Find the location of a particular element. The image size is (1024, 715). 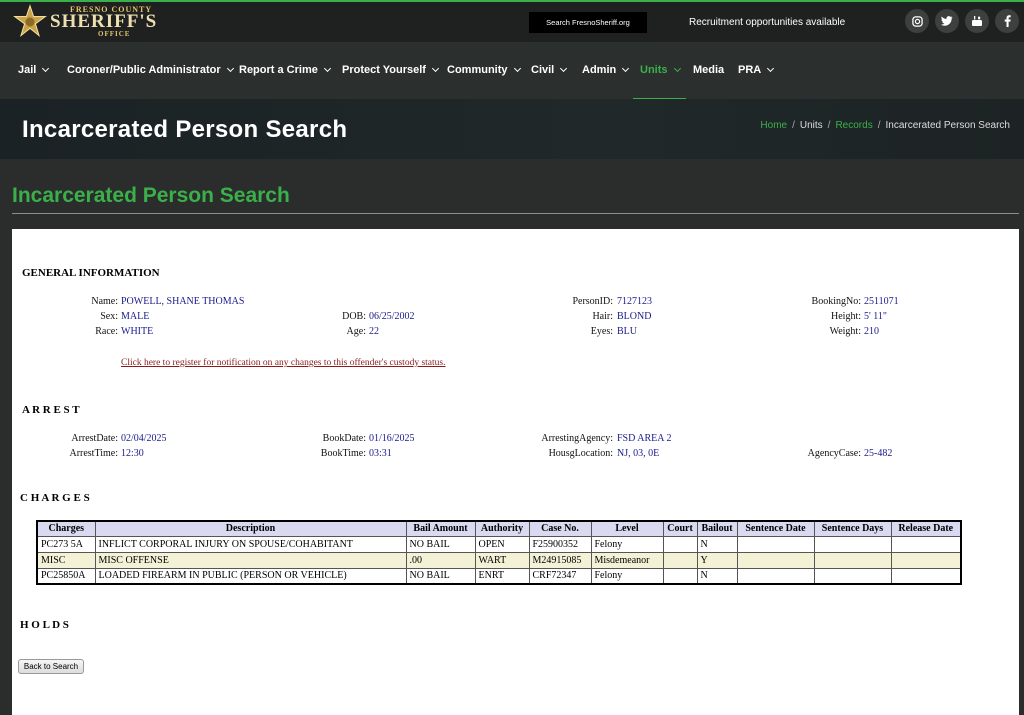

nav-civil: Civil is located at coordinates (549, 70).